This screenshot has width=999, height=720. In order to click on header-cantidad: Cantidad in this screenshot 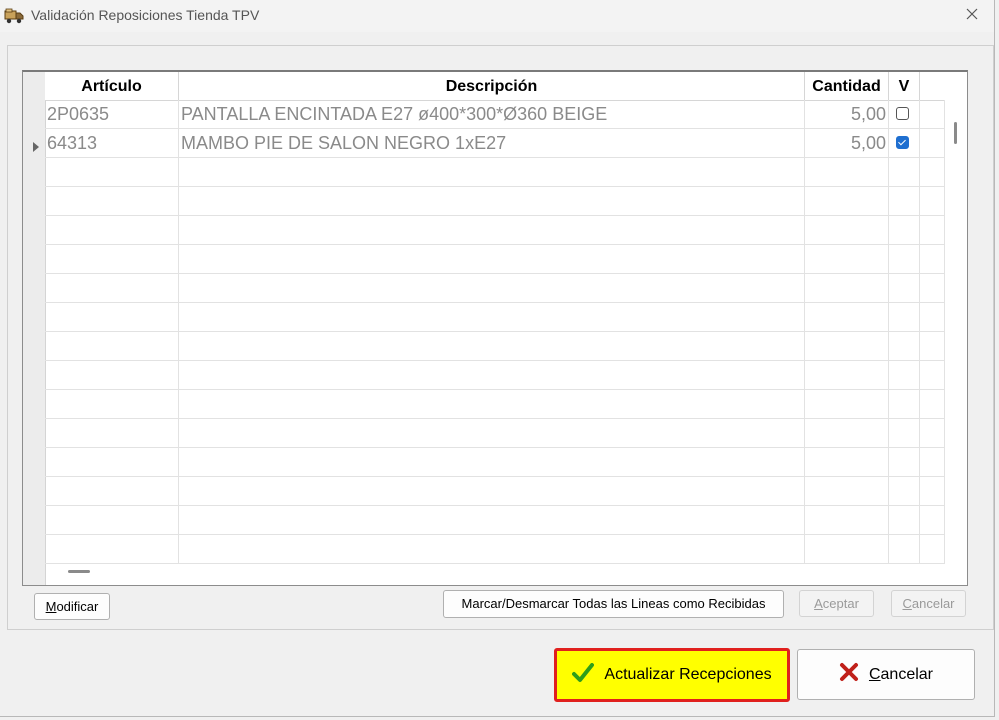, I will do `click(847, 86)`.